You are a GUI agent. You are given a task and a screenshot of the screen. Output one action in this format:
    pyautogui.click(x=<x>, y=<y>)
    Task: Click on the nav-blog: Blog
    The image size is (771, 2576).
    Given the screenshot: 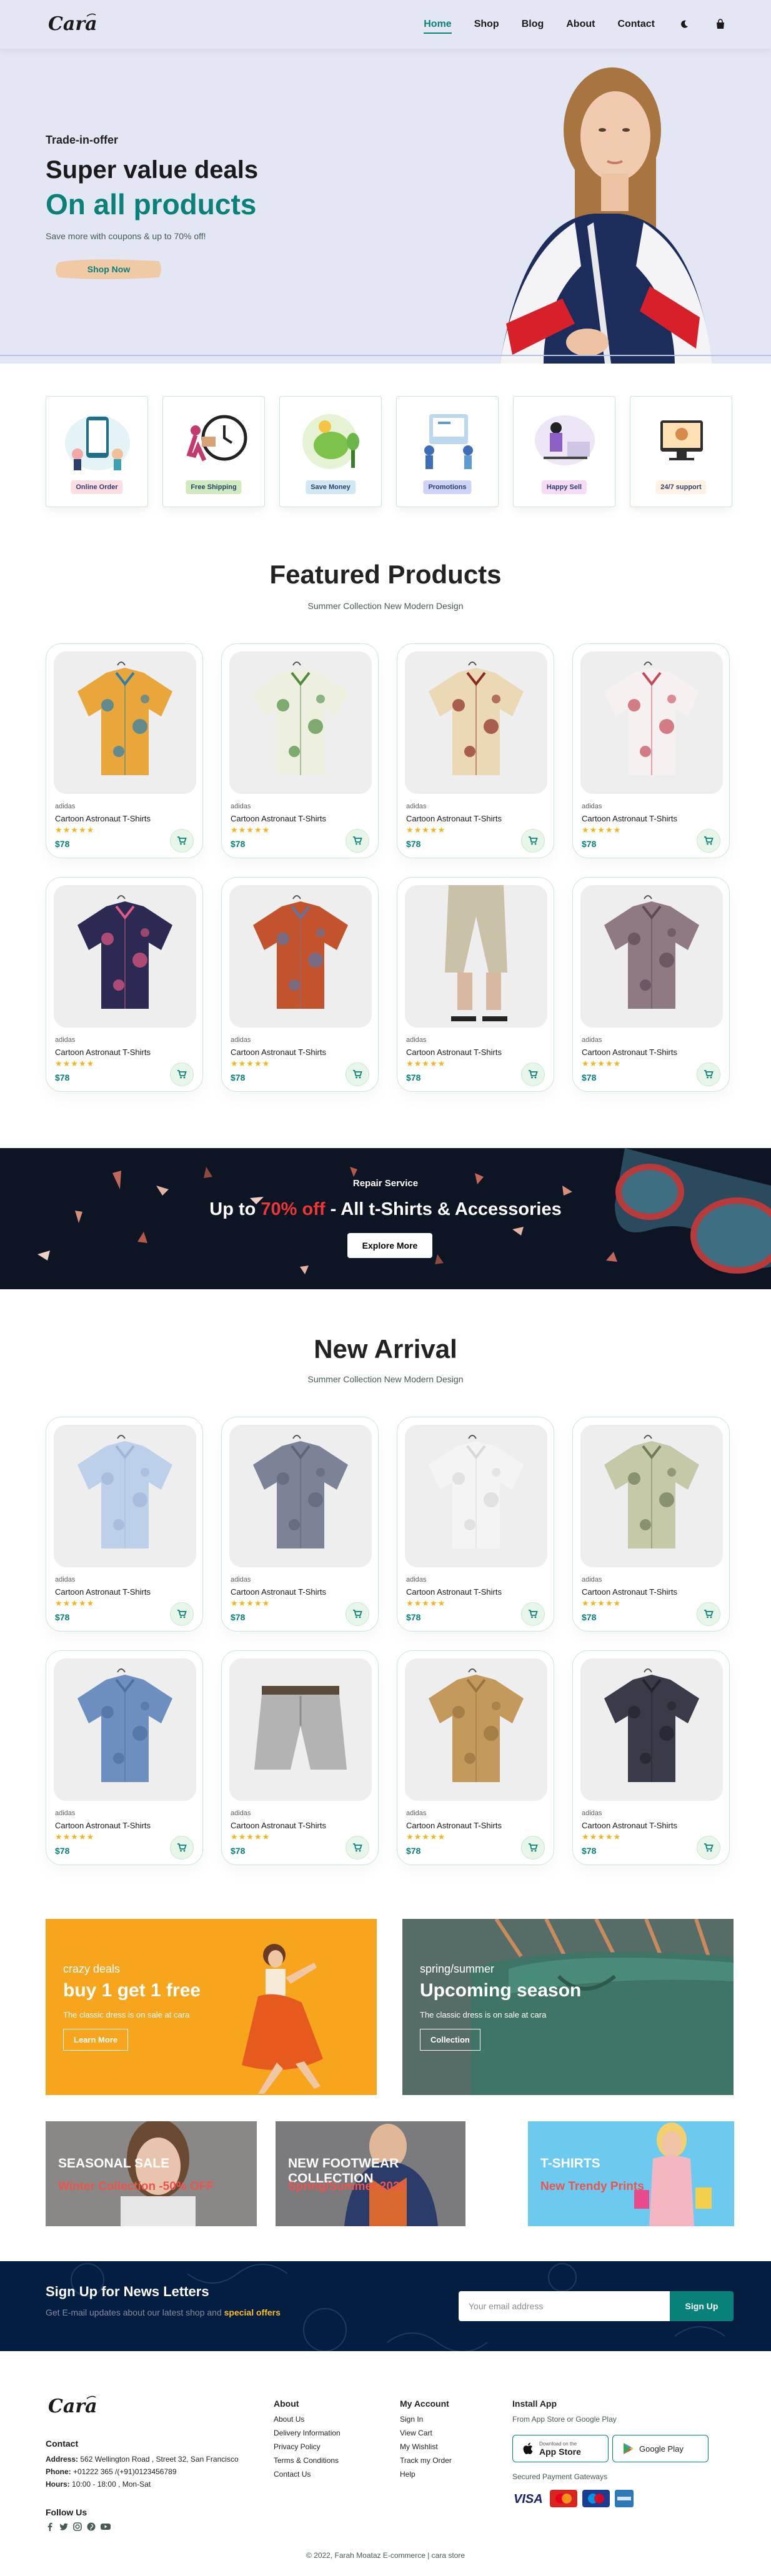 What is the action you would take?
    pyautogui.click(x=533, y=24)
    